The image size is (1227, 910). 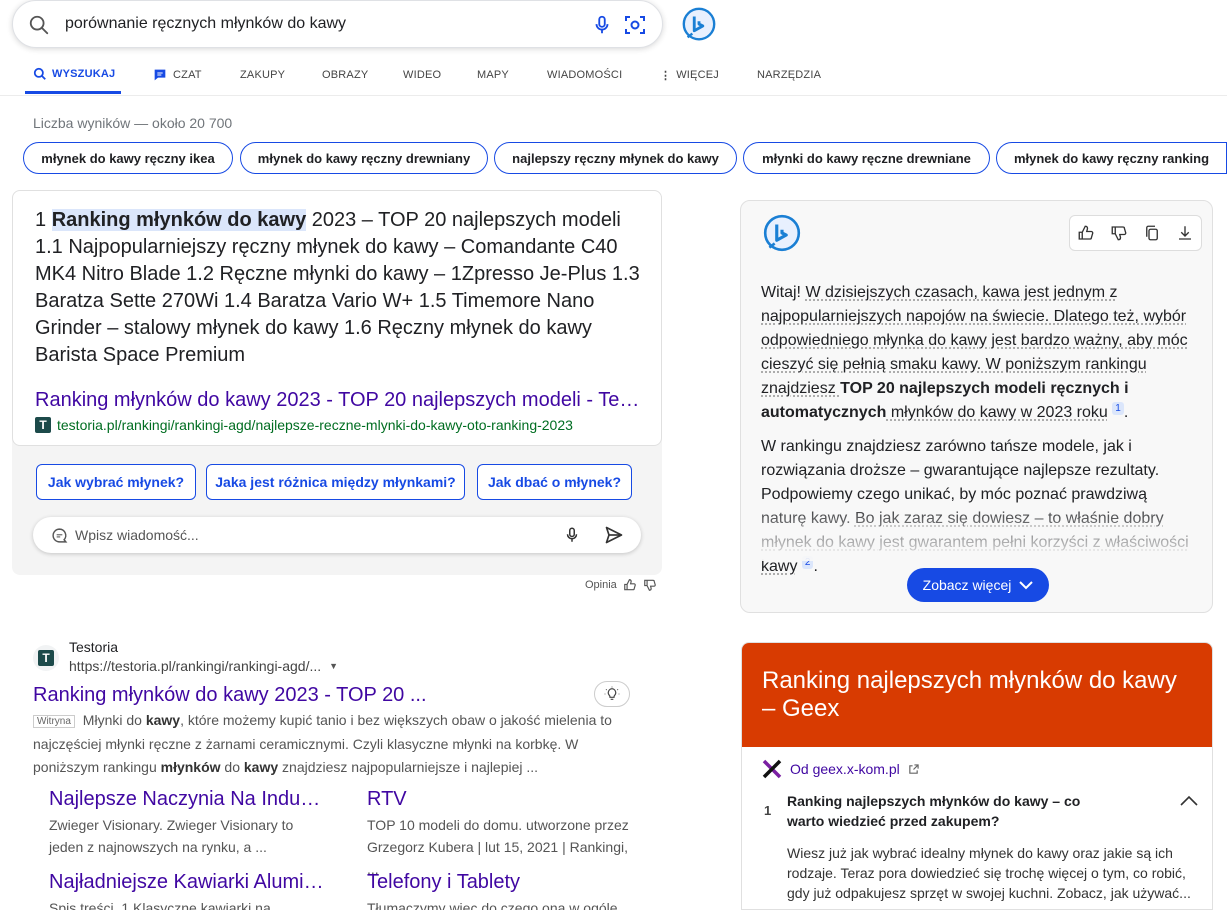 I want to click on chat-bubble-icon, so click(x=59, y=535).